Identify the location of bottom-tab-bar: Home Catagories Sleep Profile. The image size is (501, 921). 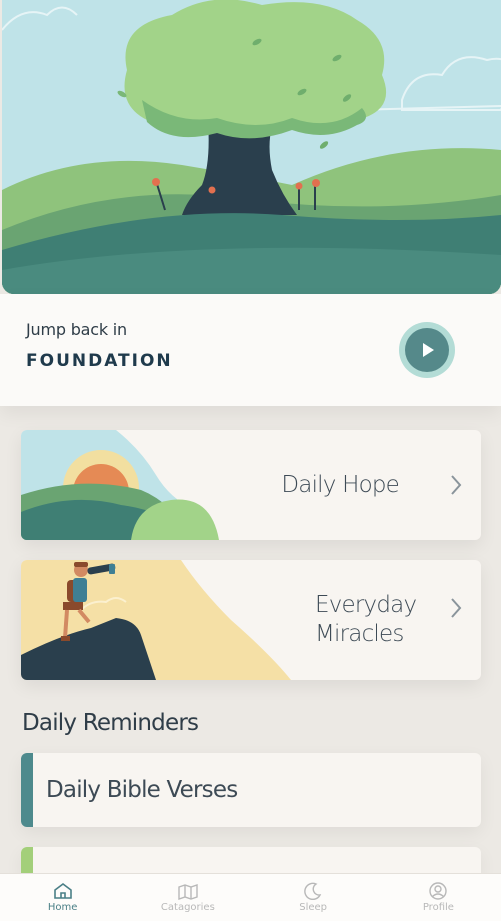
(250, 897).